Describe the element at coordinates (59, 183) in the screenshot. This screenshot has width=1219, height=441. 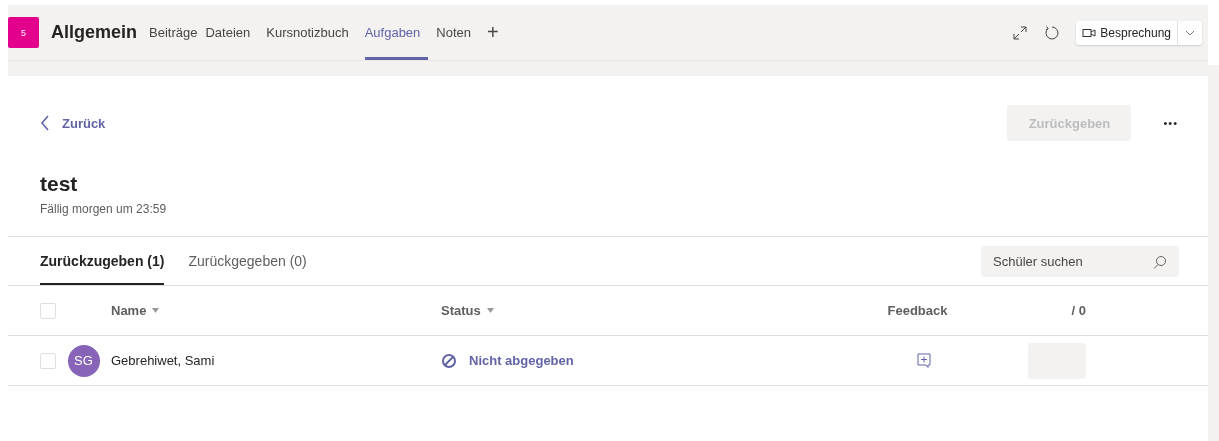
I see `assignment-title: test` at that location.